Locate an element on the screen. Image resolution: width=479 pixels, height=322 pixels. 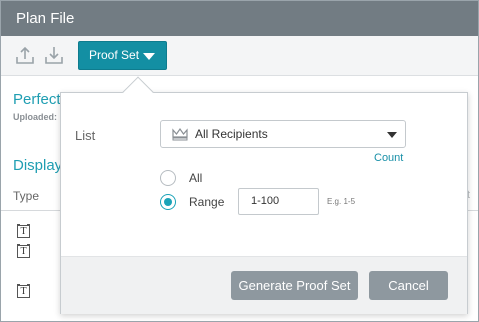
range-input: 1-100 is located at coordinates (278, 201).